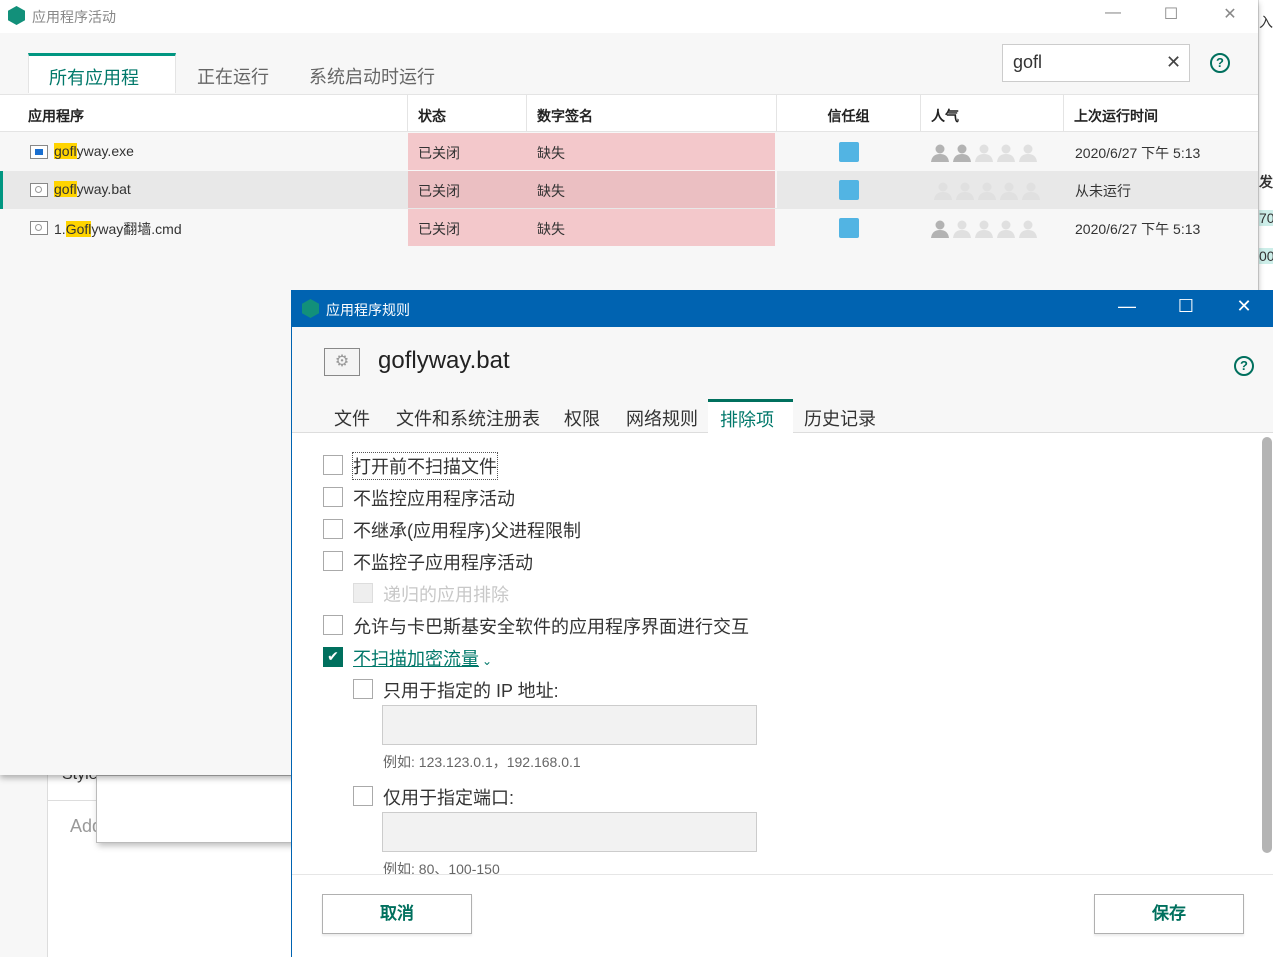 The image size is (1273, 957). I want to click on close-button: ✕, so click(1230, 15).